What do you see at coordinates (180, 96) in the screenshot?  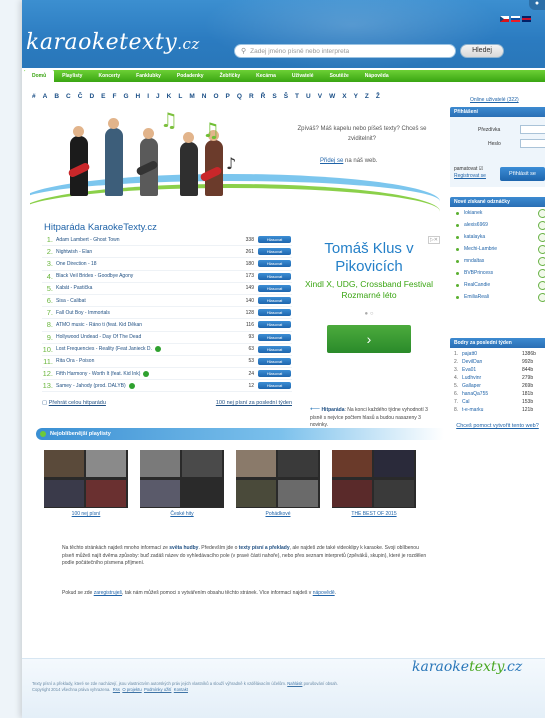 I see `alphabet-letter: L` at bounding box center [180, 96].